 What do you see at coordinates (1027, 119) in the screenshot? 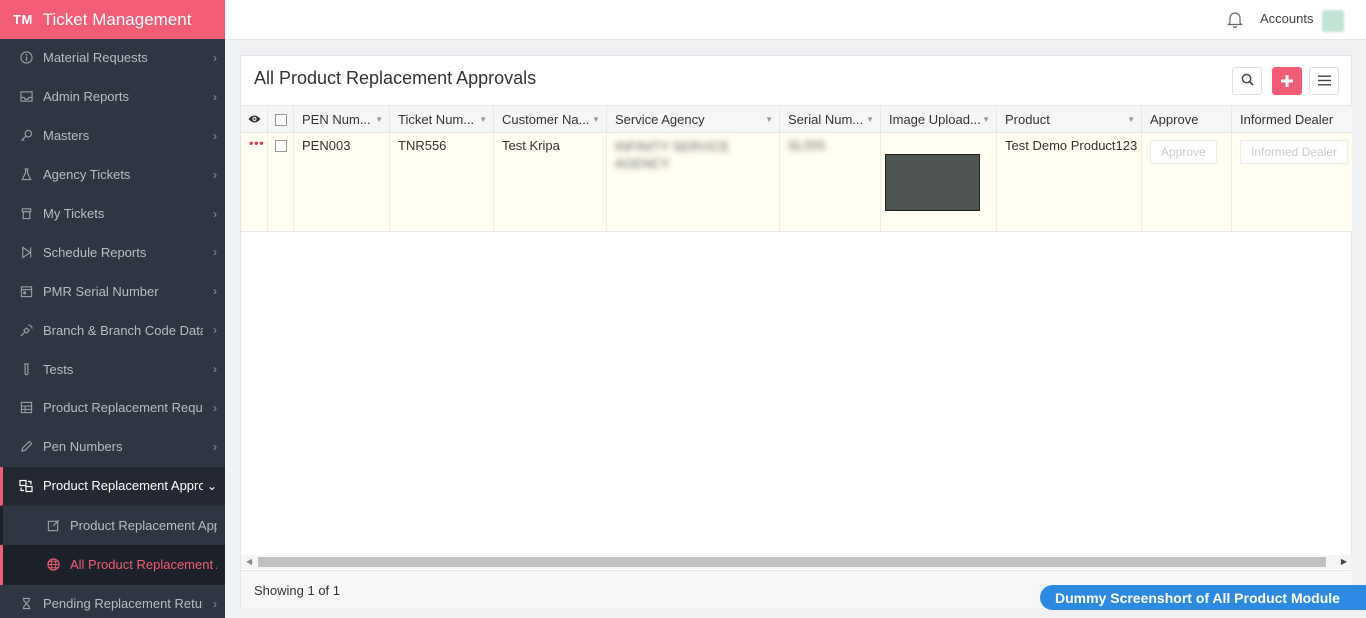
I see `column-header-label: Product` at bounding box center [1027, 119].